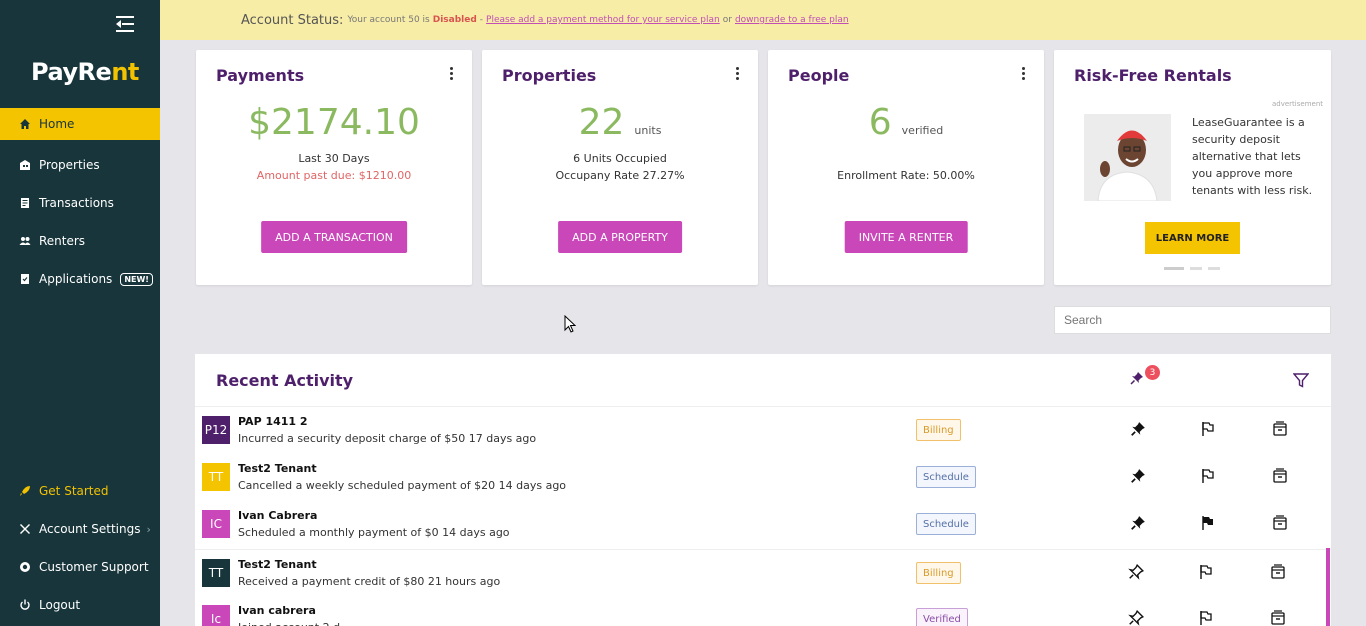 The image size is (1366, 626). I want to click on card-title: Properties, so click(549, 75).